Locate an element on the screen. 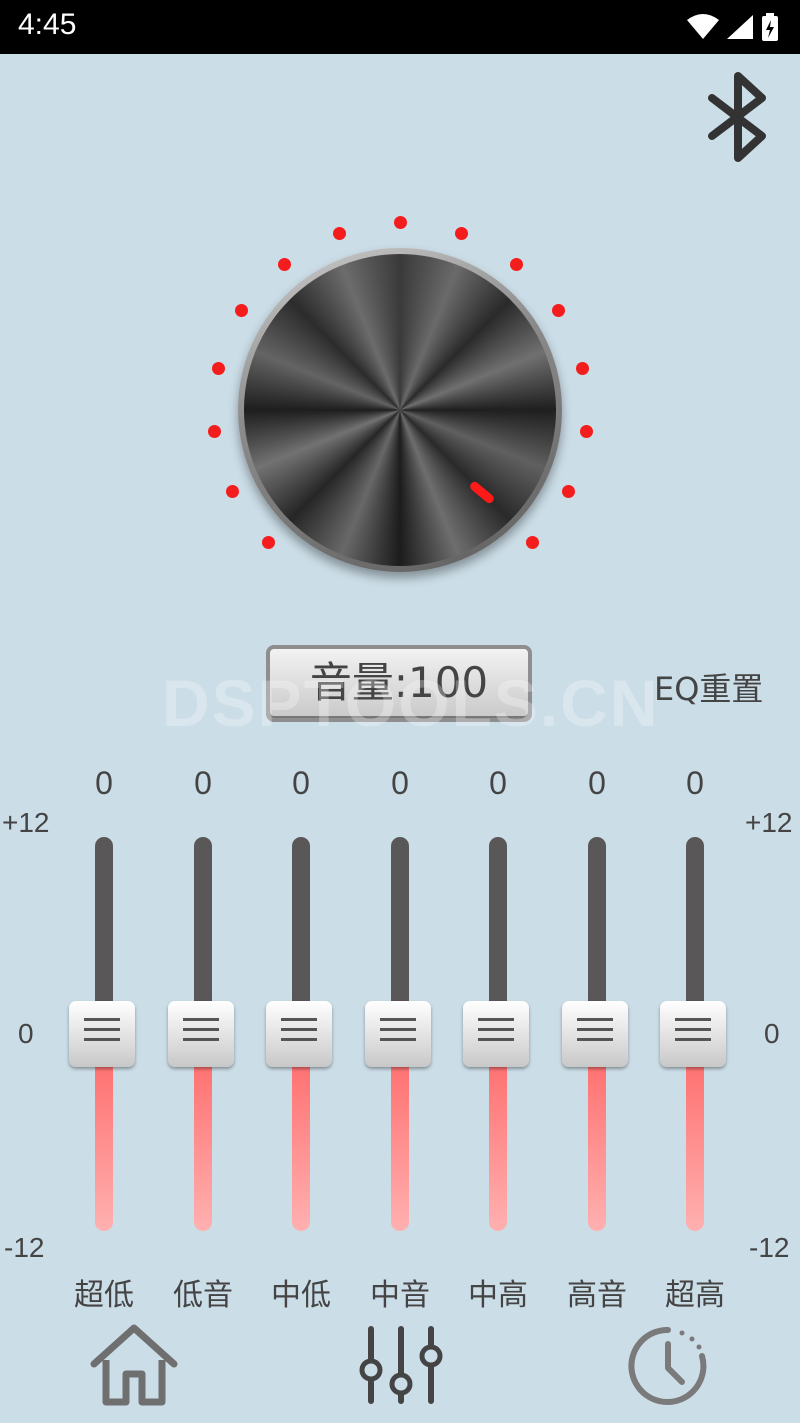  band-label: 低音 is located at coordinates (203, 1295).